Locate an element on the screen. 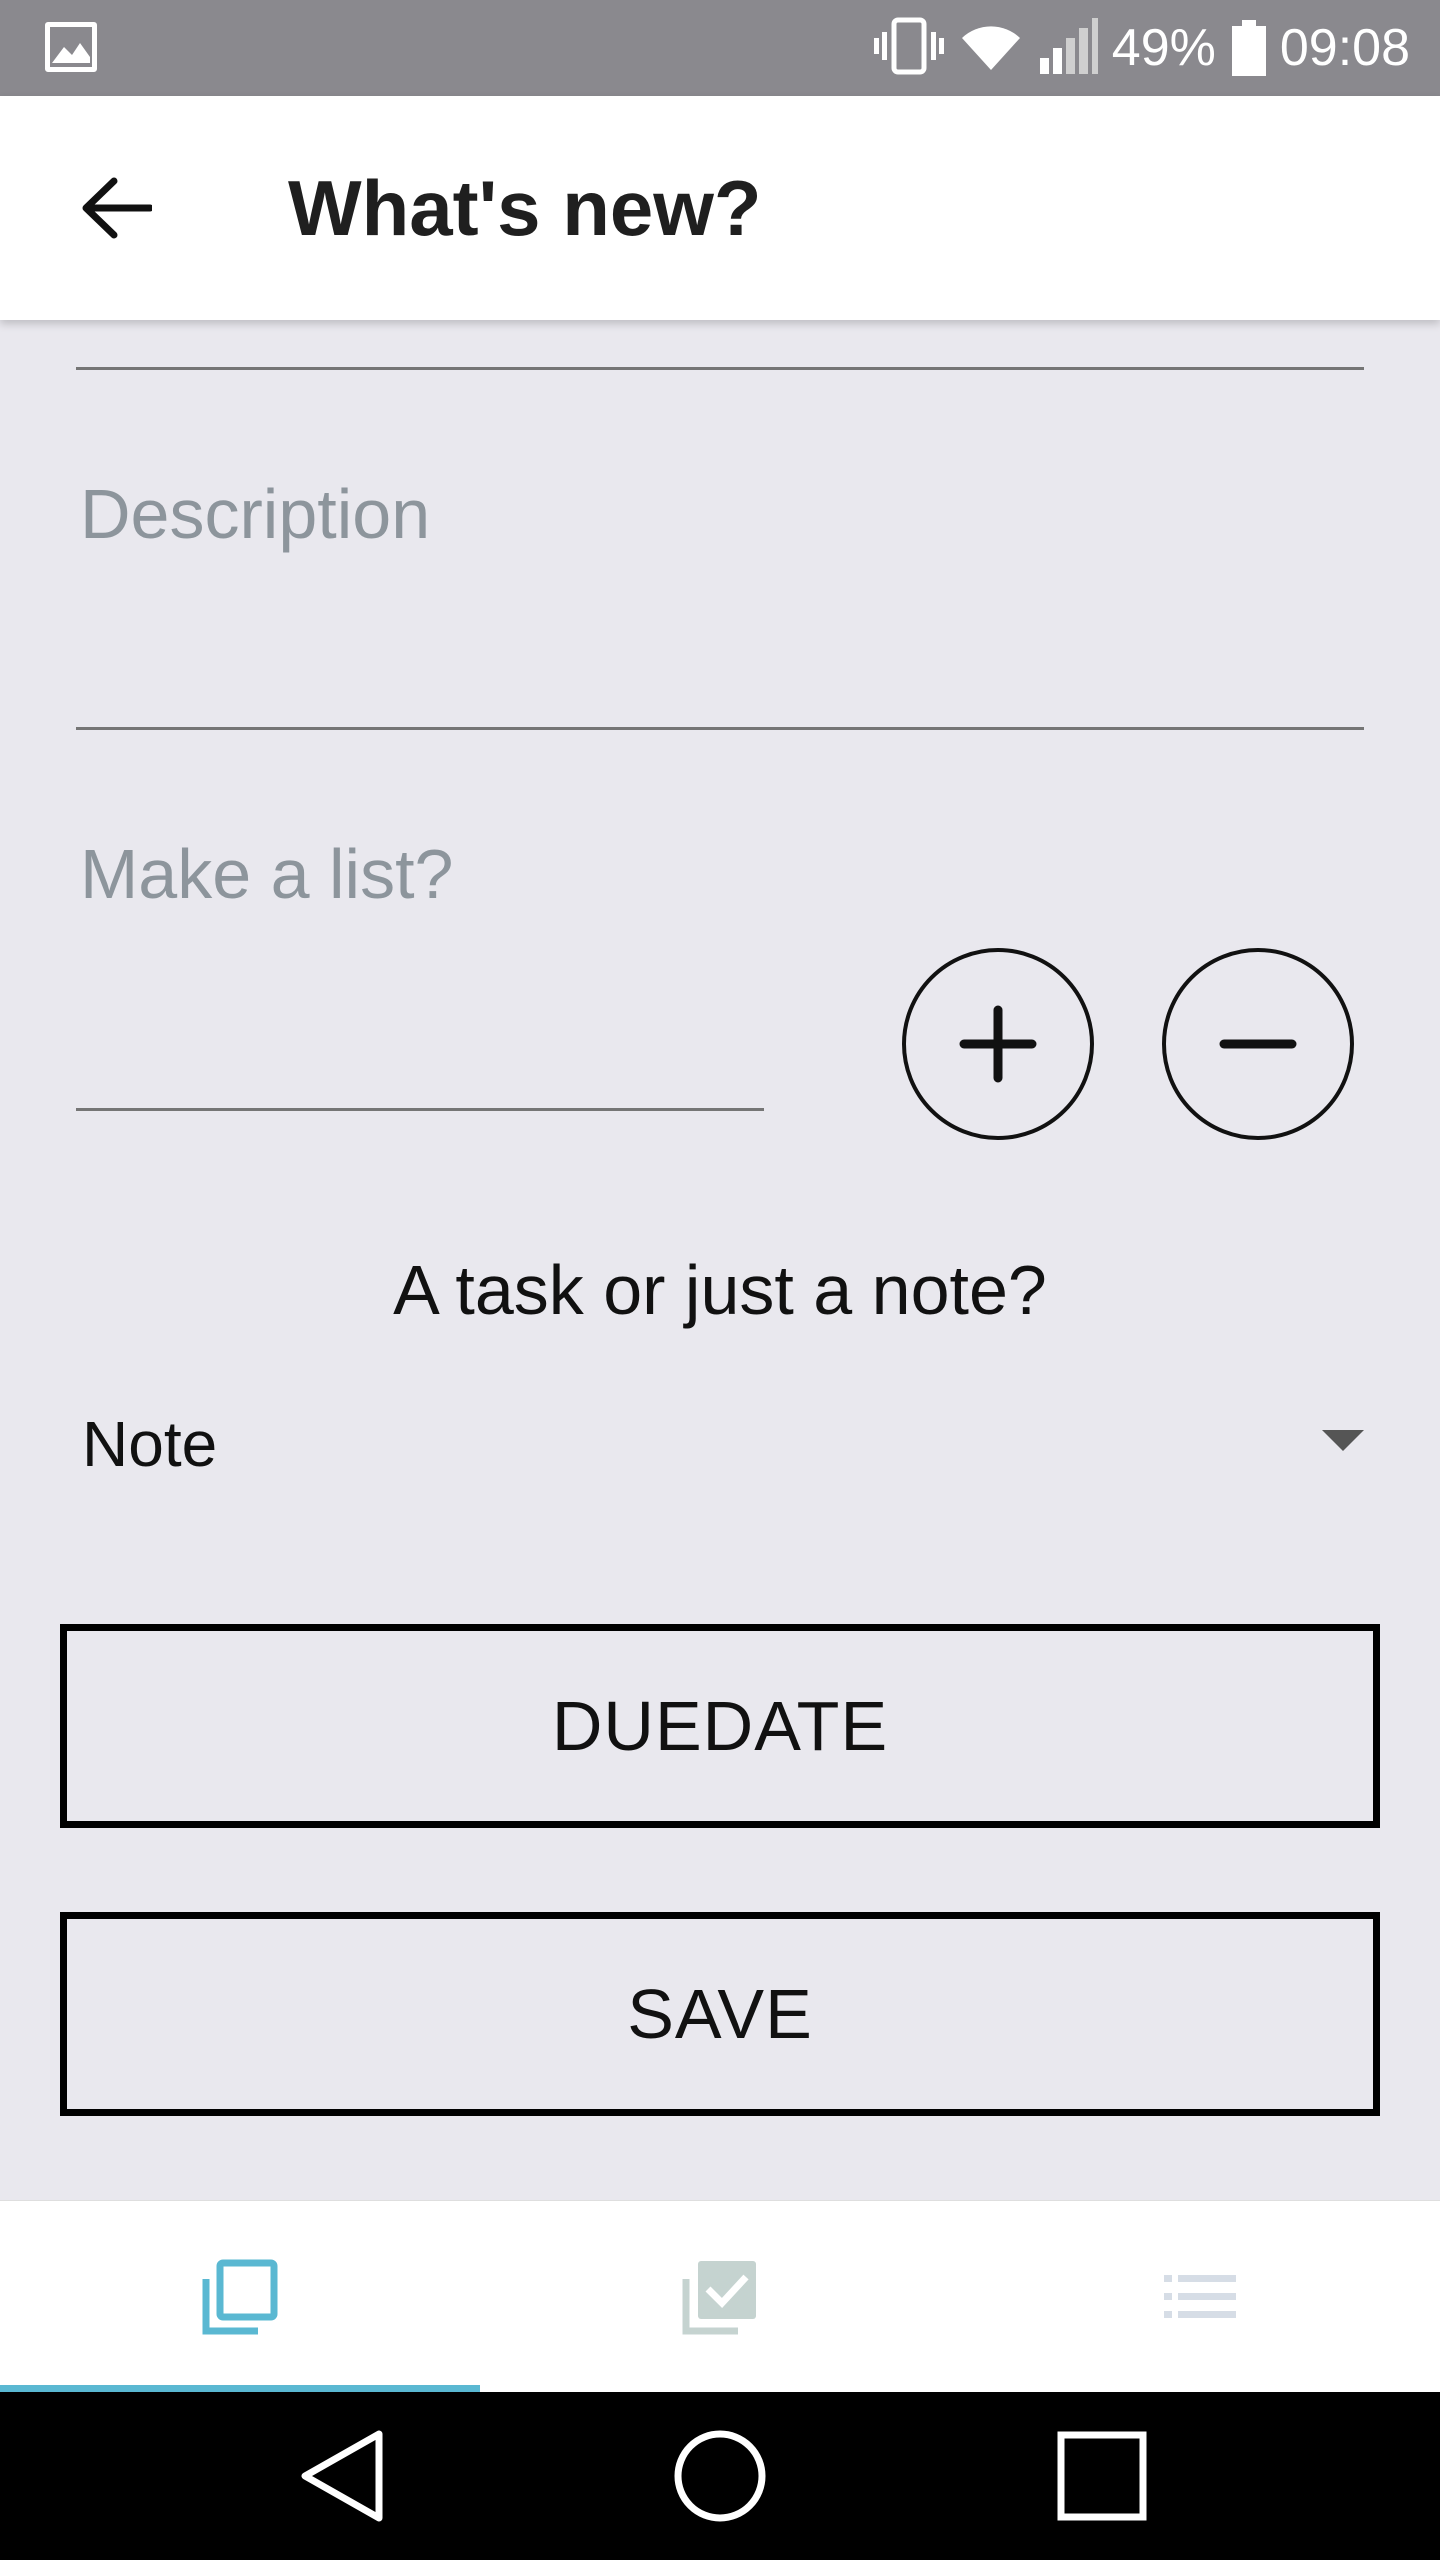 The height and width of the screenshot is (2560, 1440). minus-icon is located at coordinates (1258, 1044).